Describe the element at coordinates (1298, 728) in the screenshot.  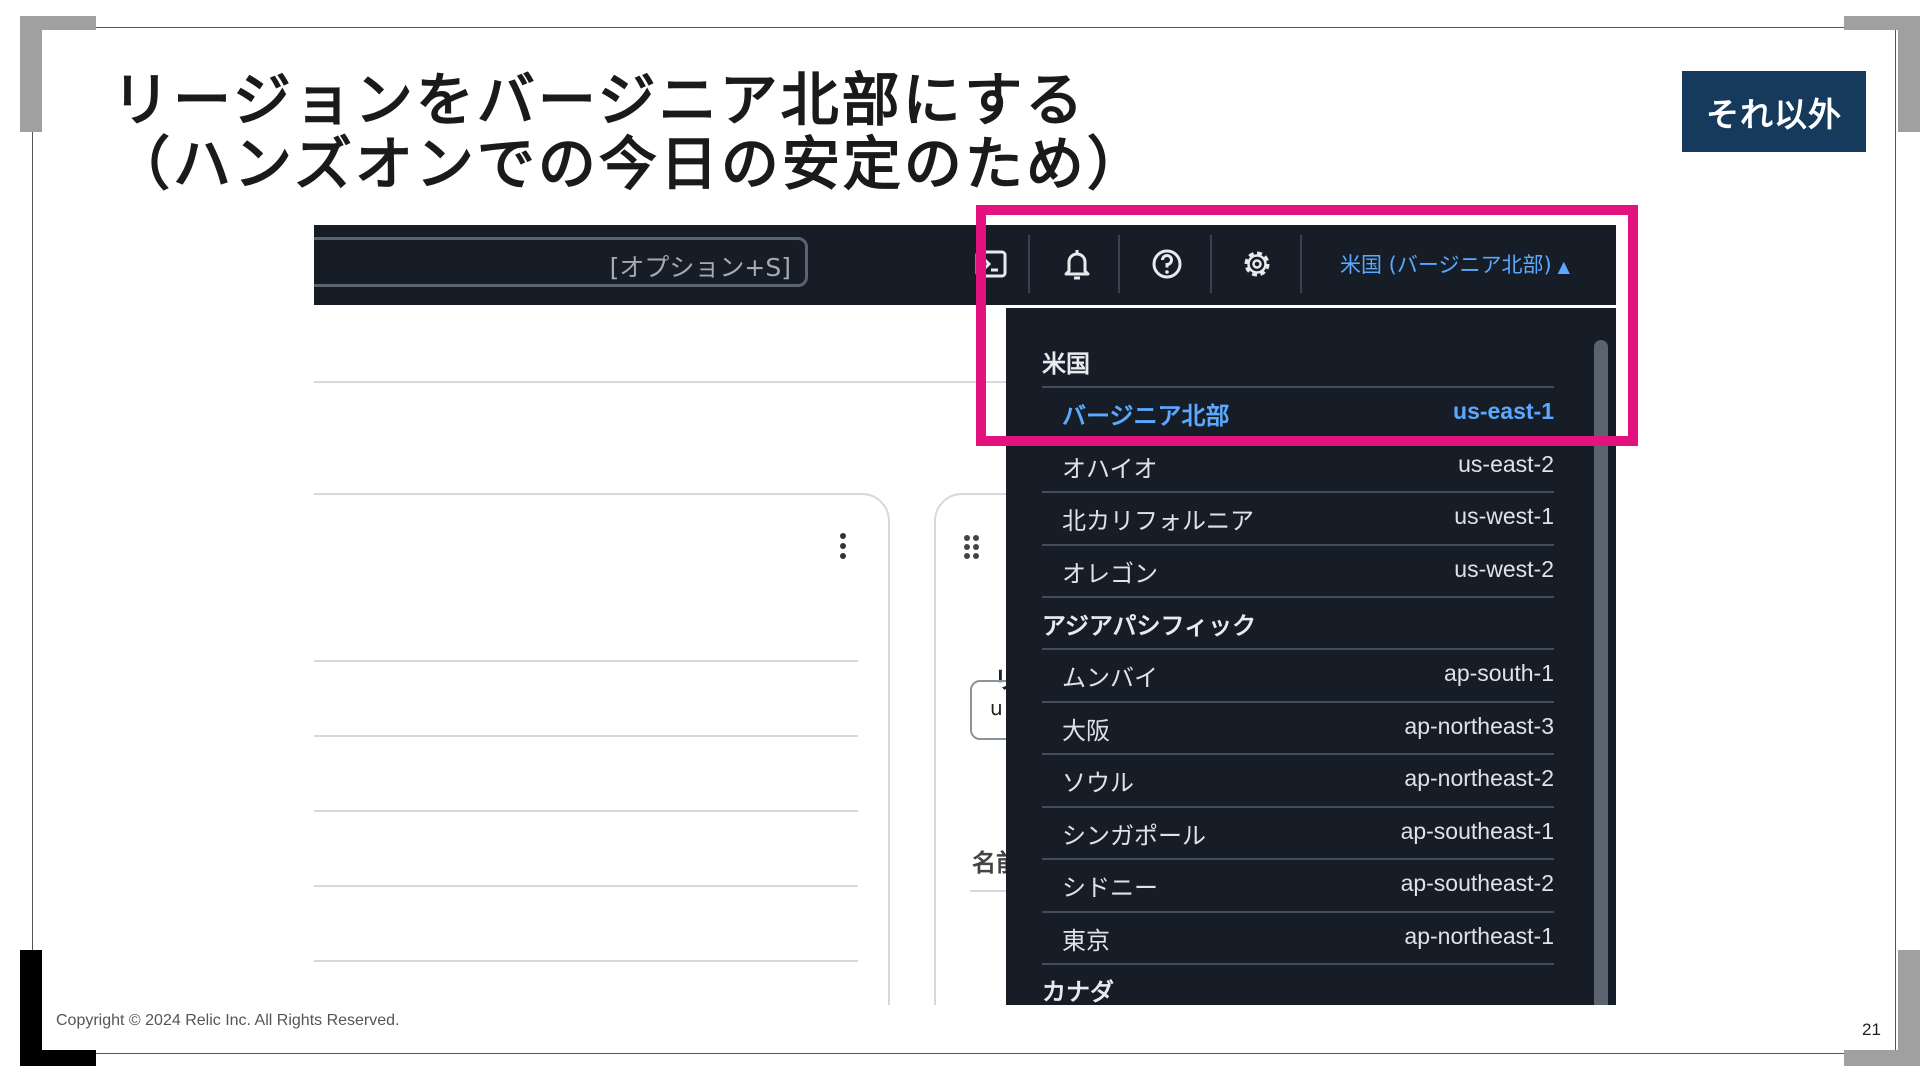
I see `region-option-ap-northeast-3: 大阪 ap-northeast-3` at that location.